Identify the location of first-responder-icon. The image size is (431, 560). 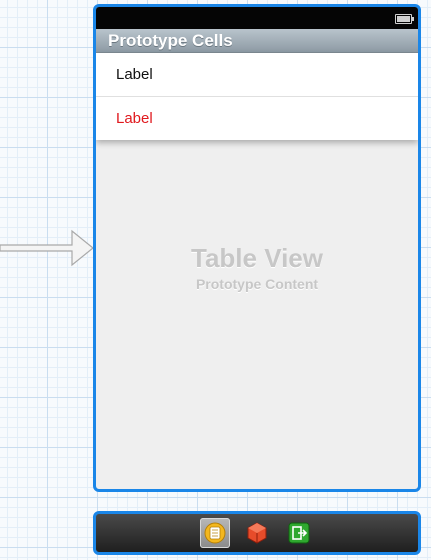
(257, 533).